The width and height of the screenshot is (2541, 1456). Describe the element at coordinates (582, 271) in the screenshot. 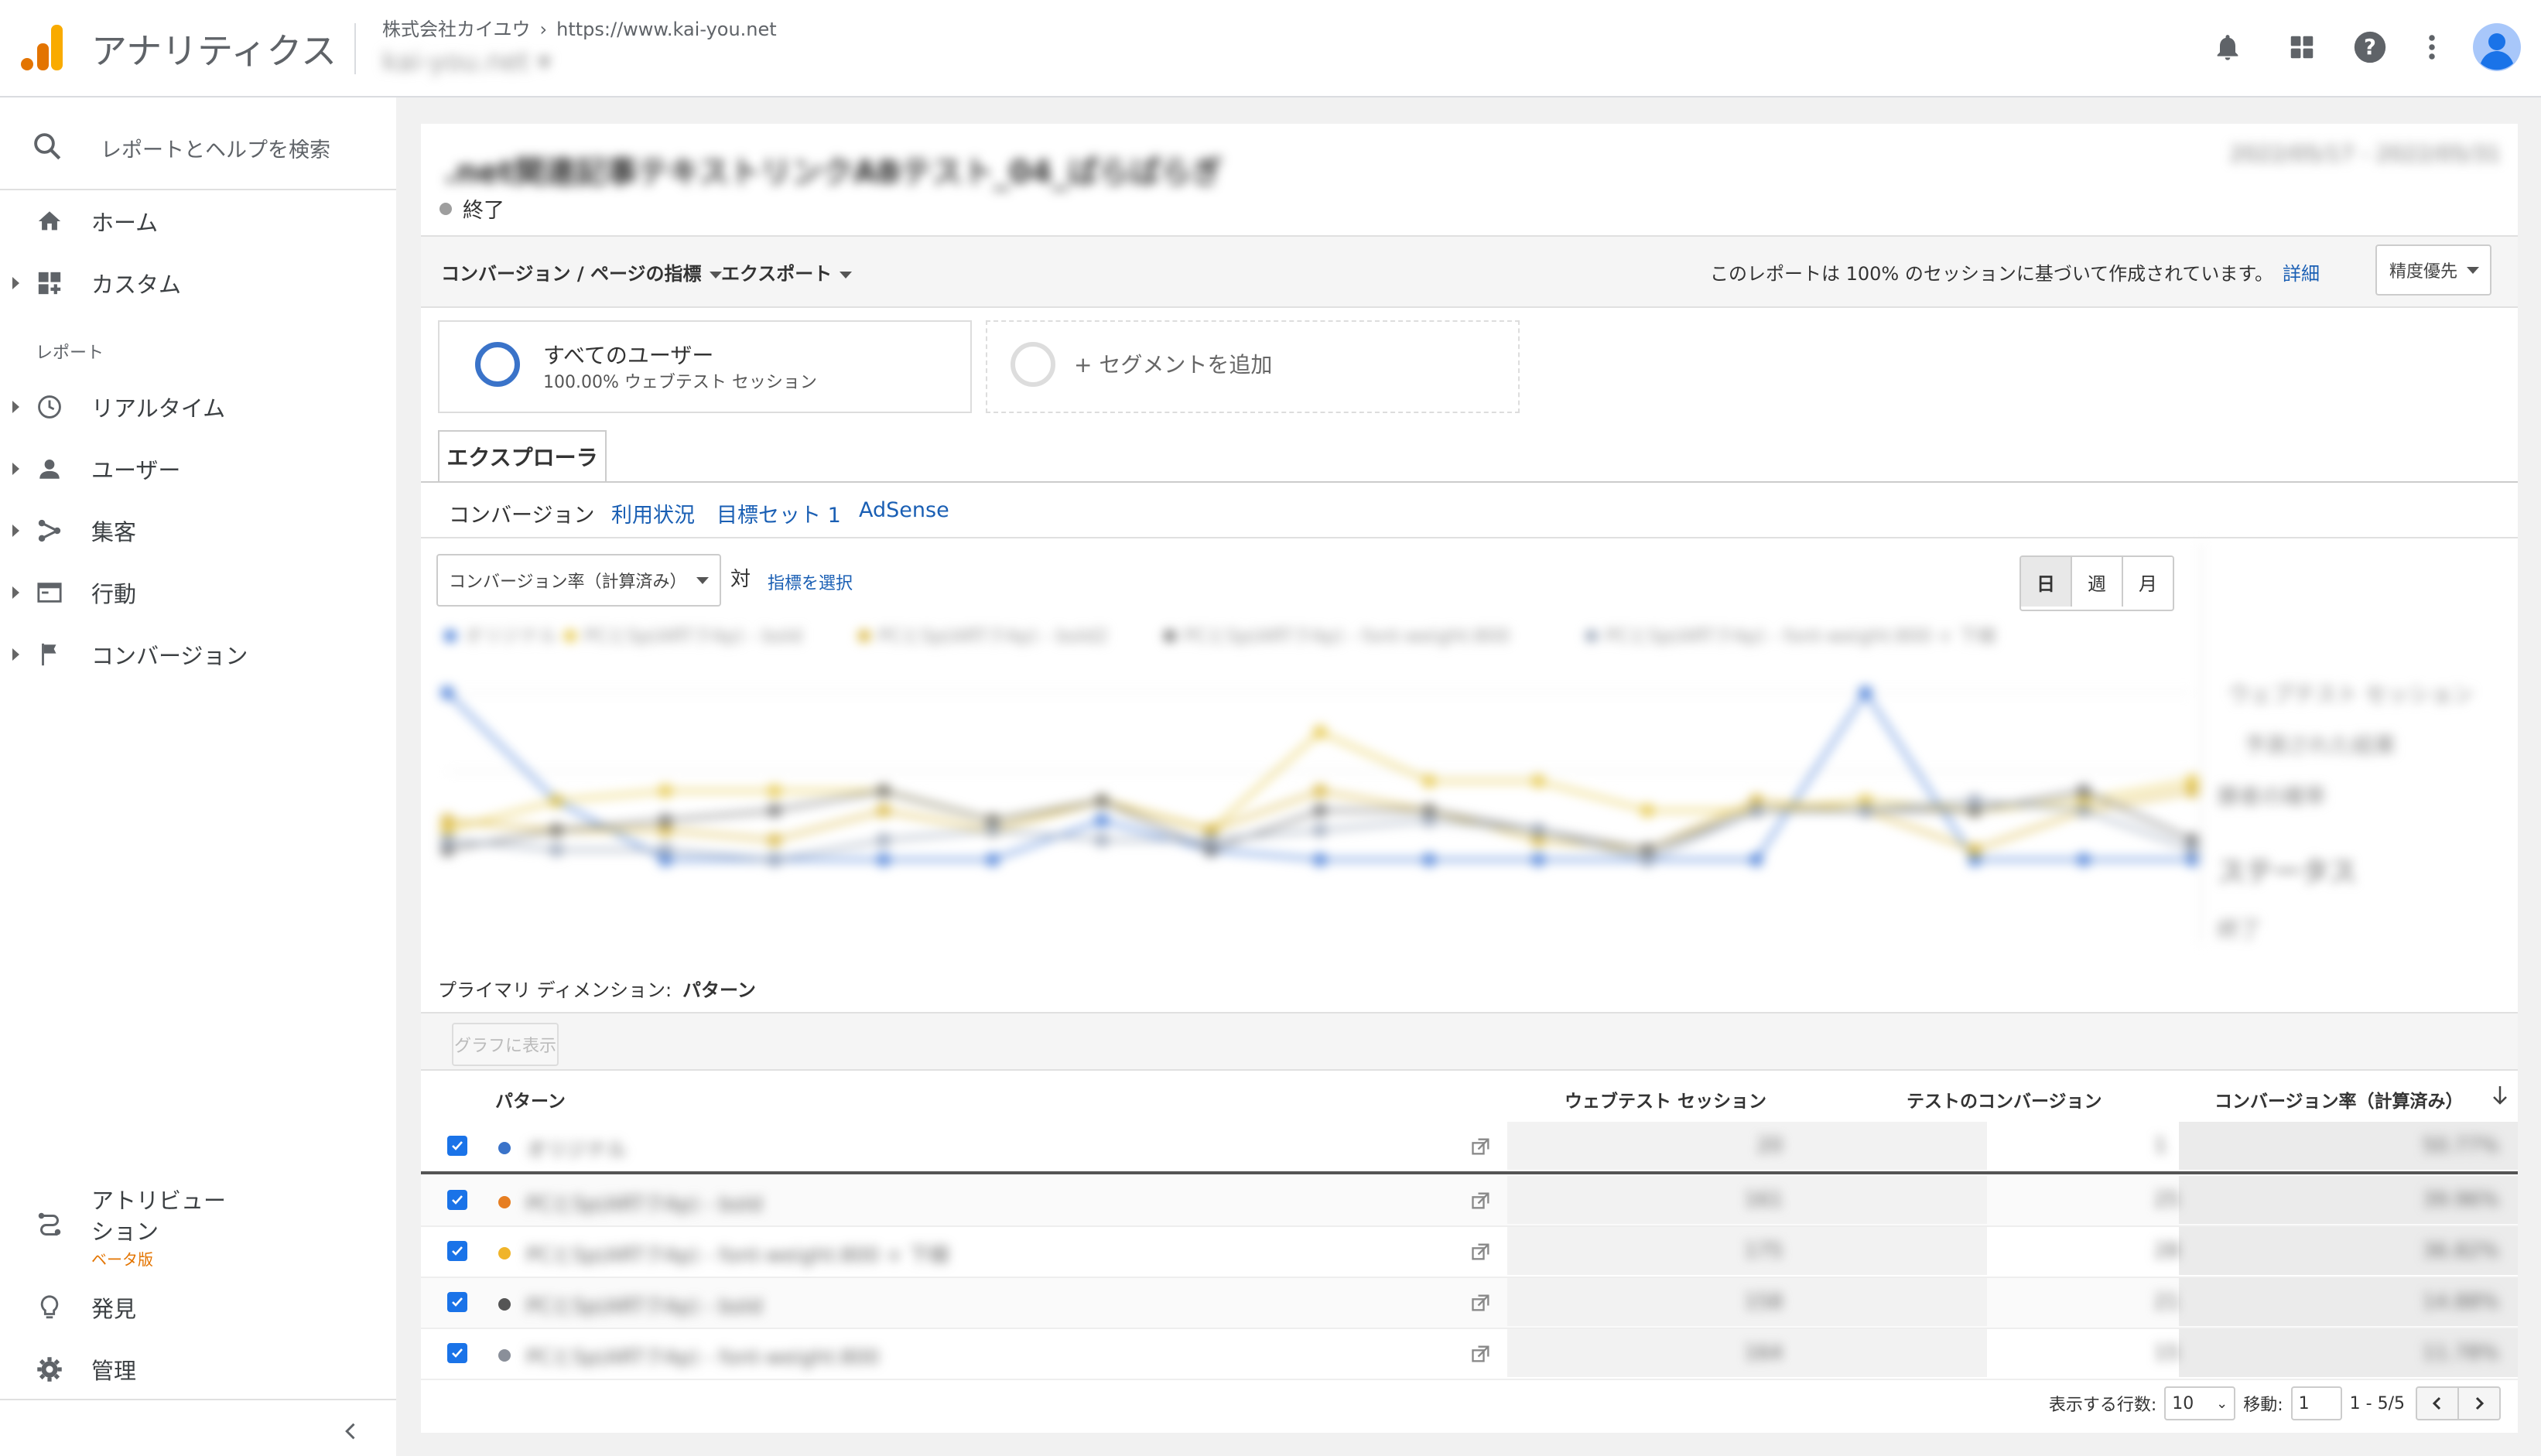

I see `metrics-menu-button: コンバージョン / ページの指標` at that location.